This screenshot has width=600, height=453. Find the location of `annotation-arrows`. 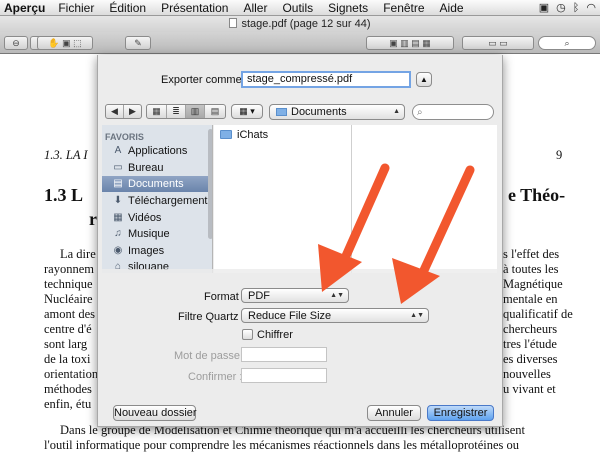

annotation-arrows is located at coordinates (396, 233).